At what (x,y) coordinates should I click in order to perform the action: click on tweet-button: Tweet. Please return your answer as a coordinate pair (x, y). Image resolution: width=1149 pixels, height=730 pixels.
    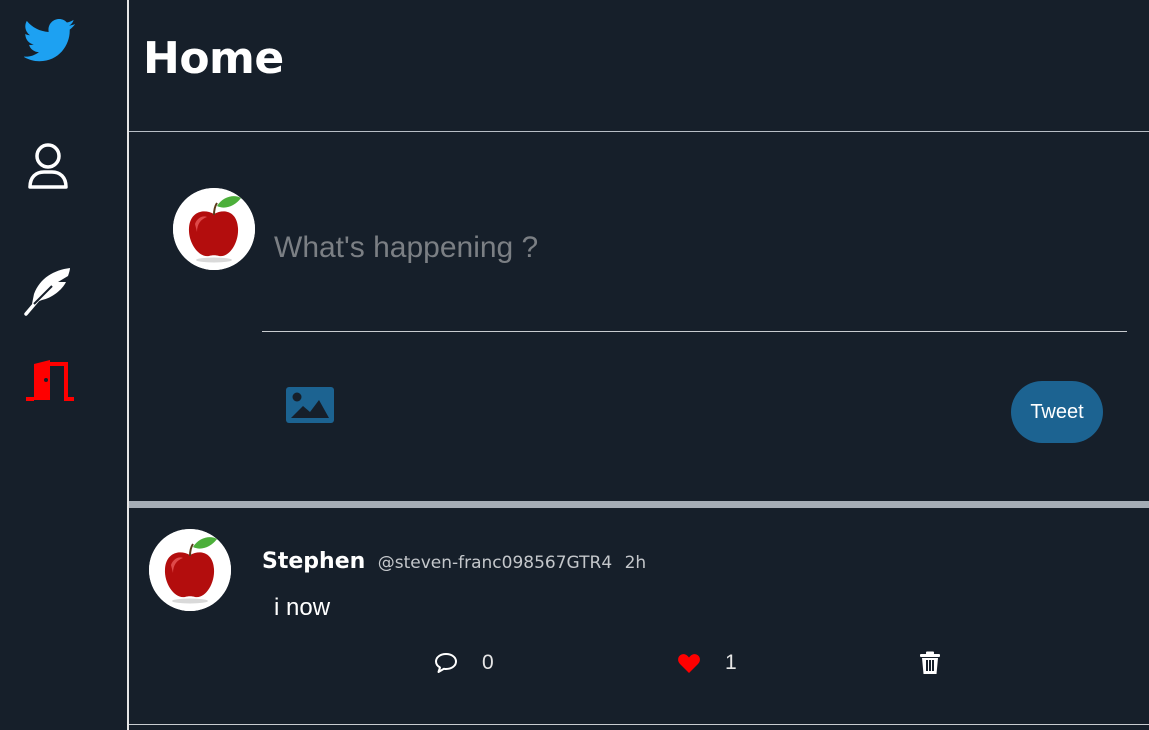
    Looking at the image, I should click on (1057, 412).